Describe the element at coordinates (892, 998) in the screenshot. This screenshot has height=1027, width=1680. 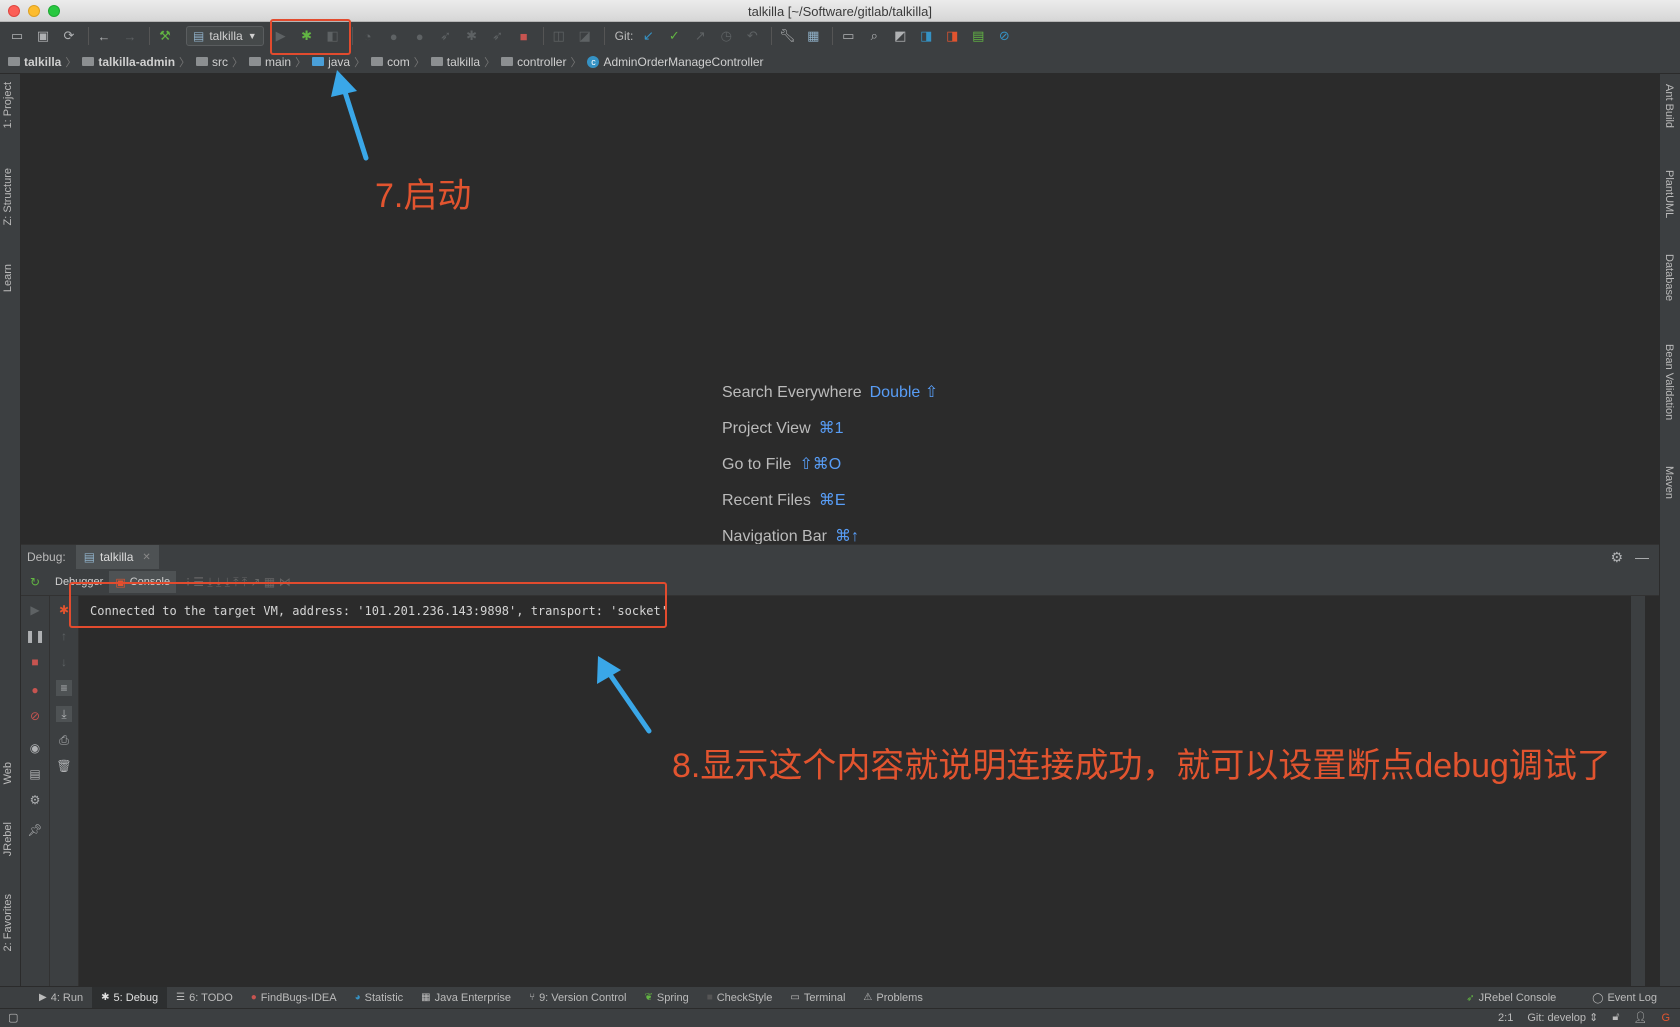
I see `tool-problems: ⚠ Problems` at that location.